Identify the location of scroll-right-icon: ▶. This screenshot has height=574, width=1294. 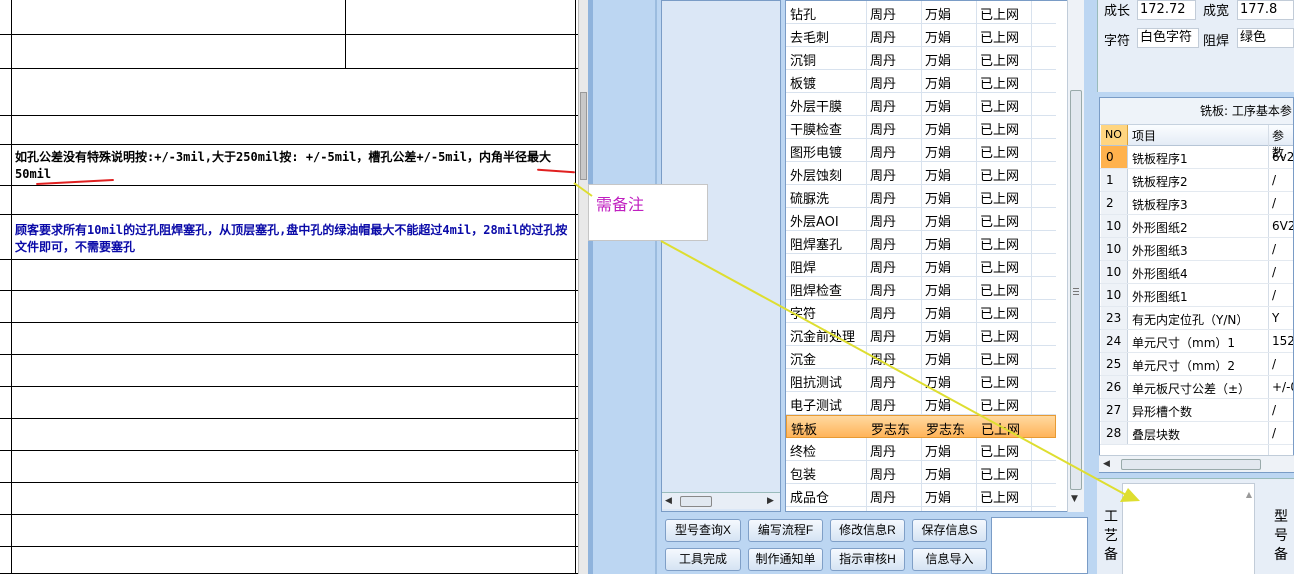
(770, 501).